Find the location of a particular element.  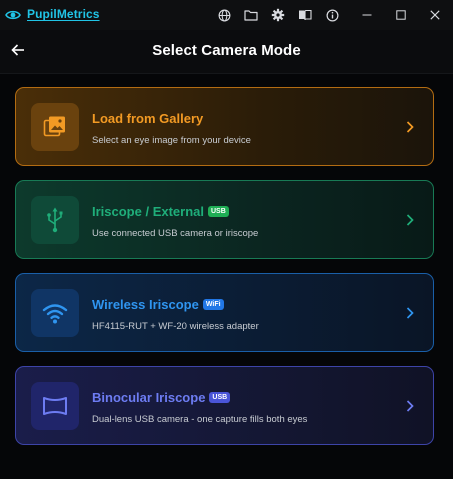

card-description: HF4115-RUT + WF-20 wireless adapter is located at coordinates (175, 326).